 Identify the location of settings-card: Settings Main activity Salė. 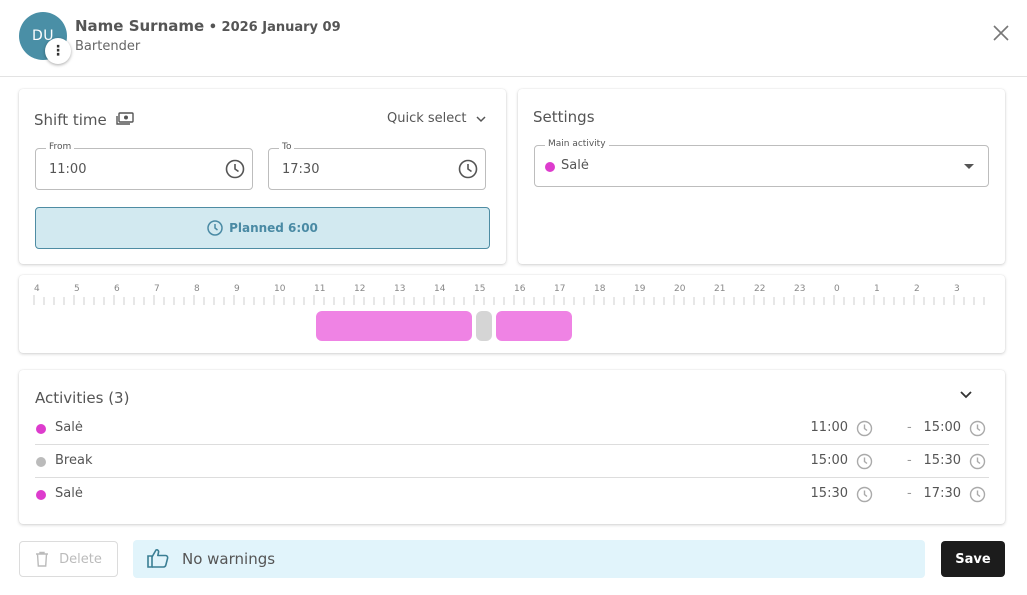
(761, 176).